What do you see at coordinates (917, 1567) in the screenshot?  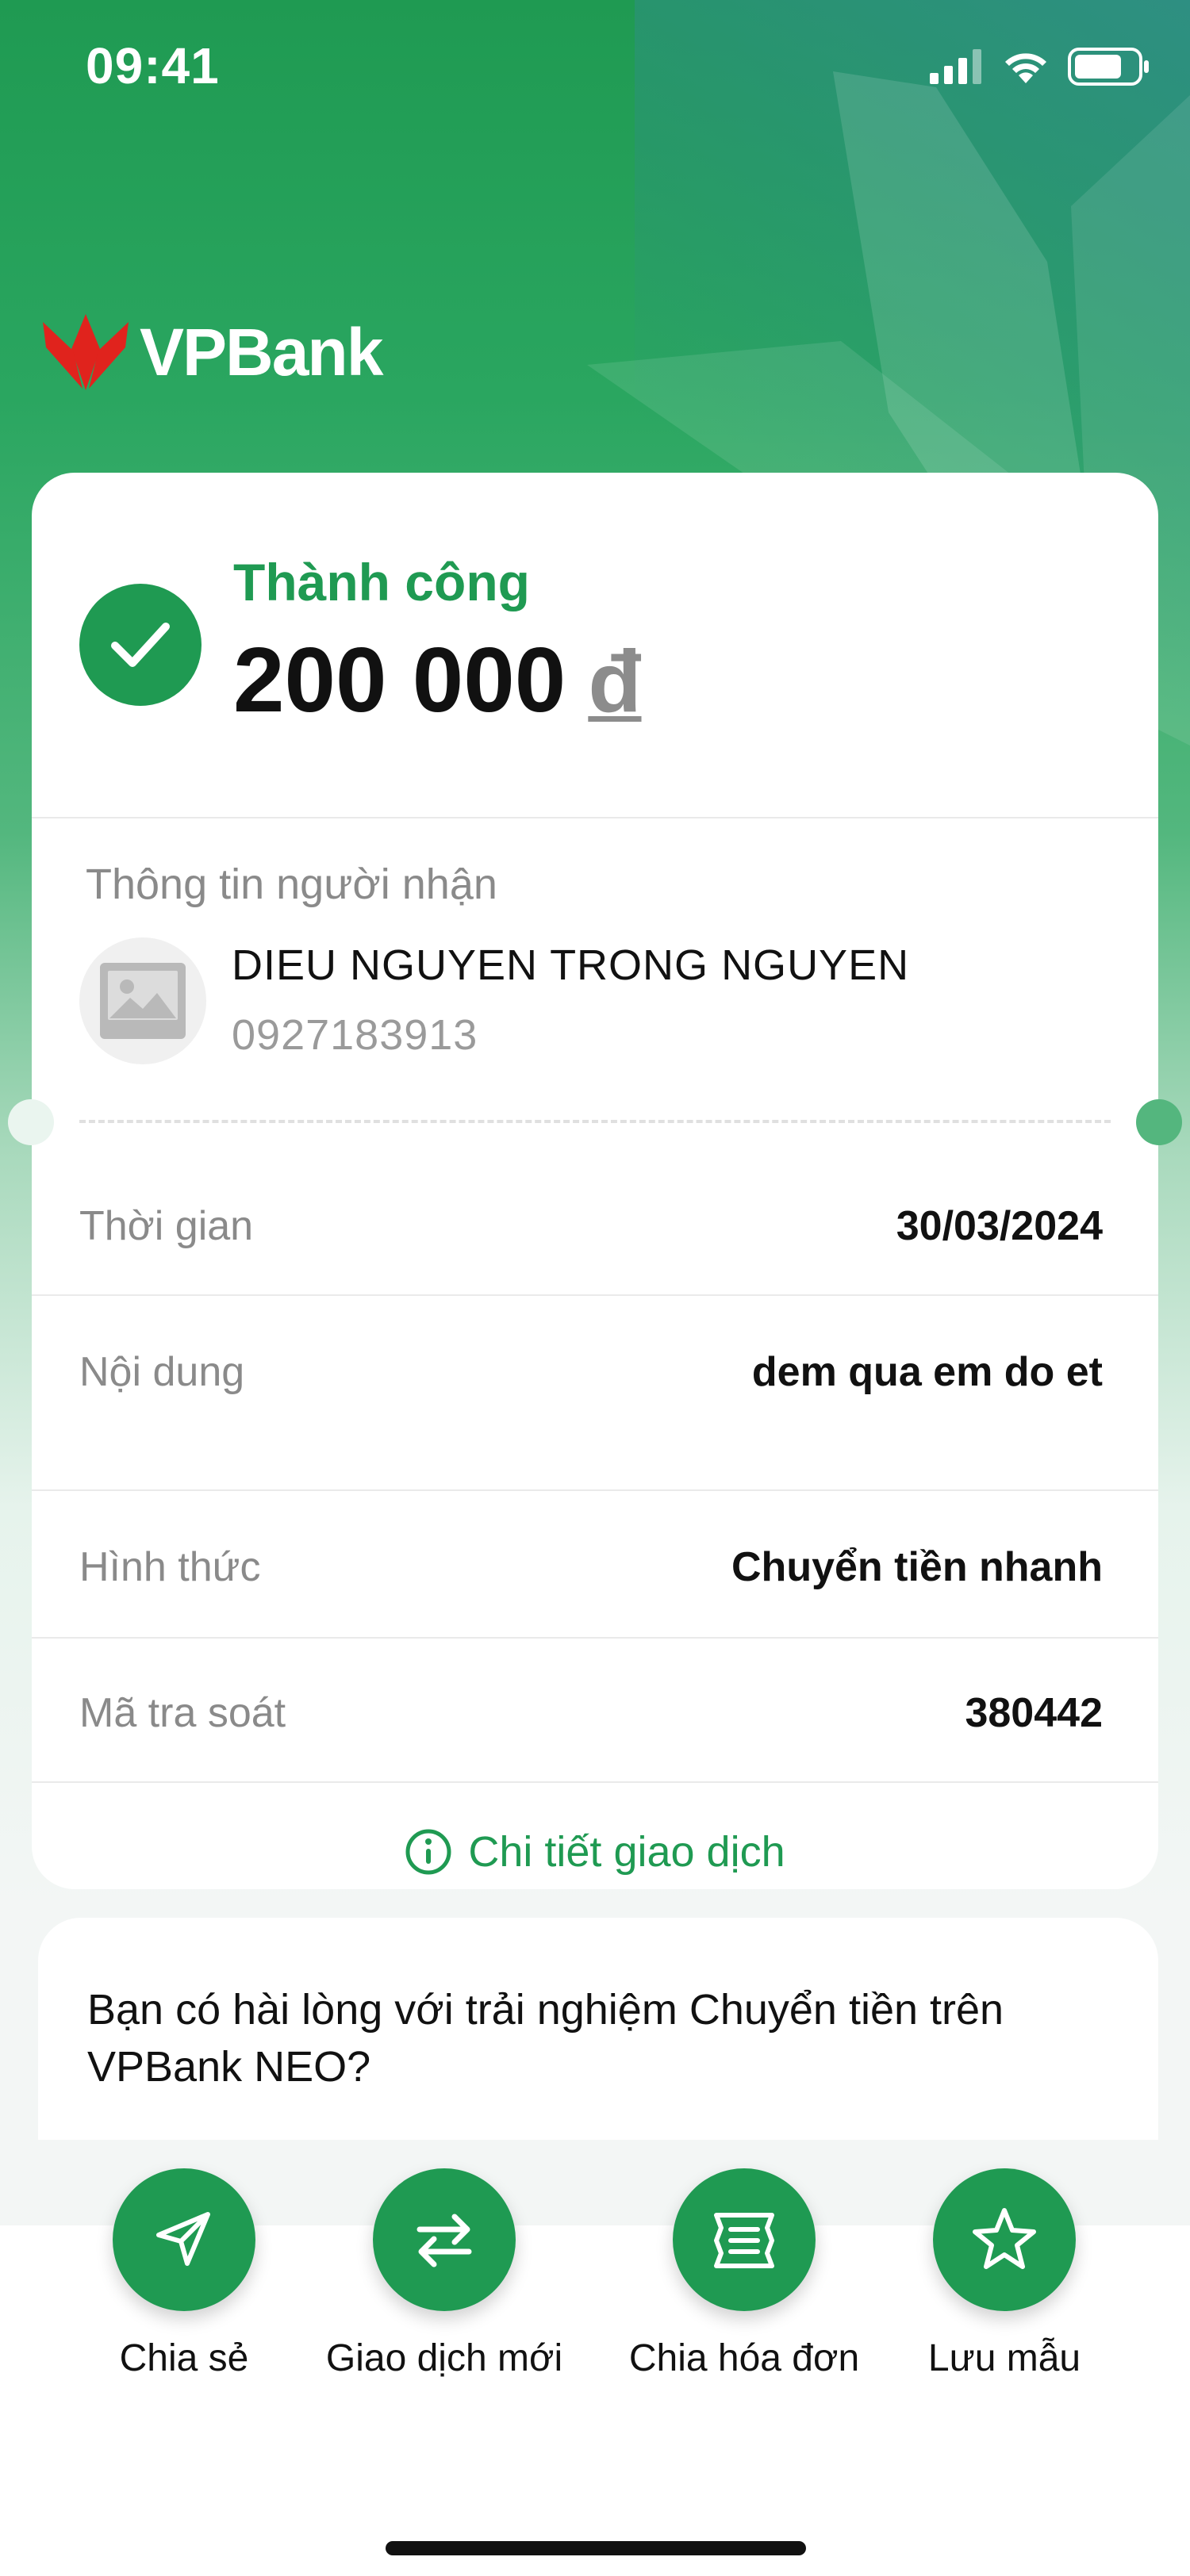 I see `detail-value: Chuyển tiền nhanh` at bounding box center [917, 1567].